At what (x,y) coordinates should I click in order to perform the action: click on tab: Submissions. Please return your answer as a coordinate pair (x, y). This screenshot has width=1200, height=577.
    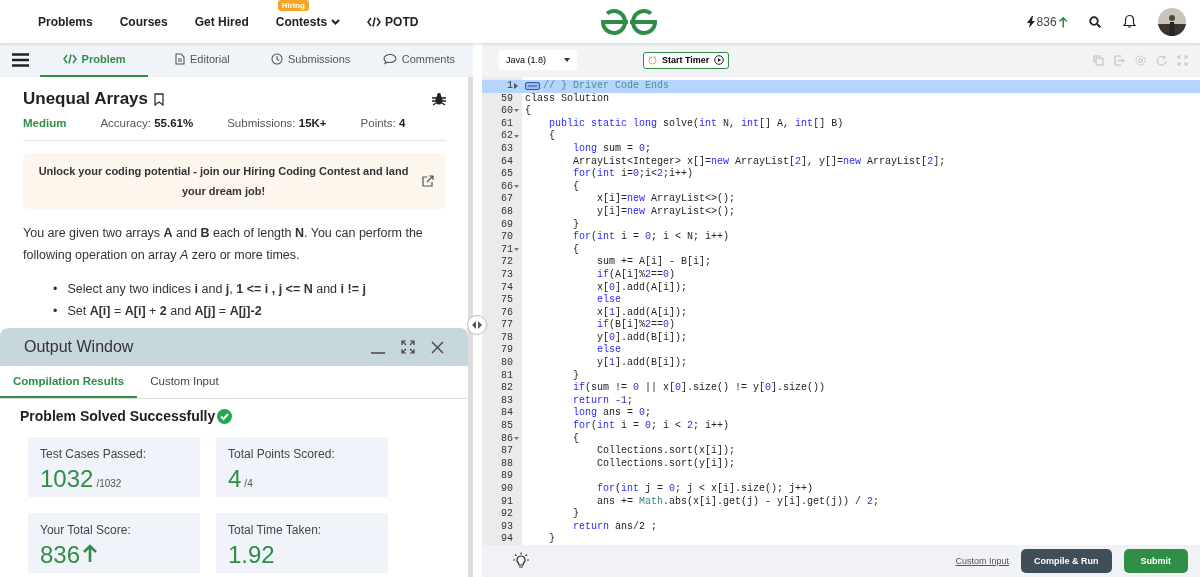
    Looking at the image, I should click on (310, 60).